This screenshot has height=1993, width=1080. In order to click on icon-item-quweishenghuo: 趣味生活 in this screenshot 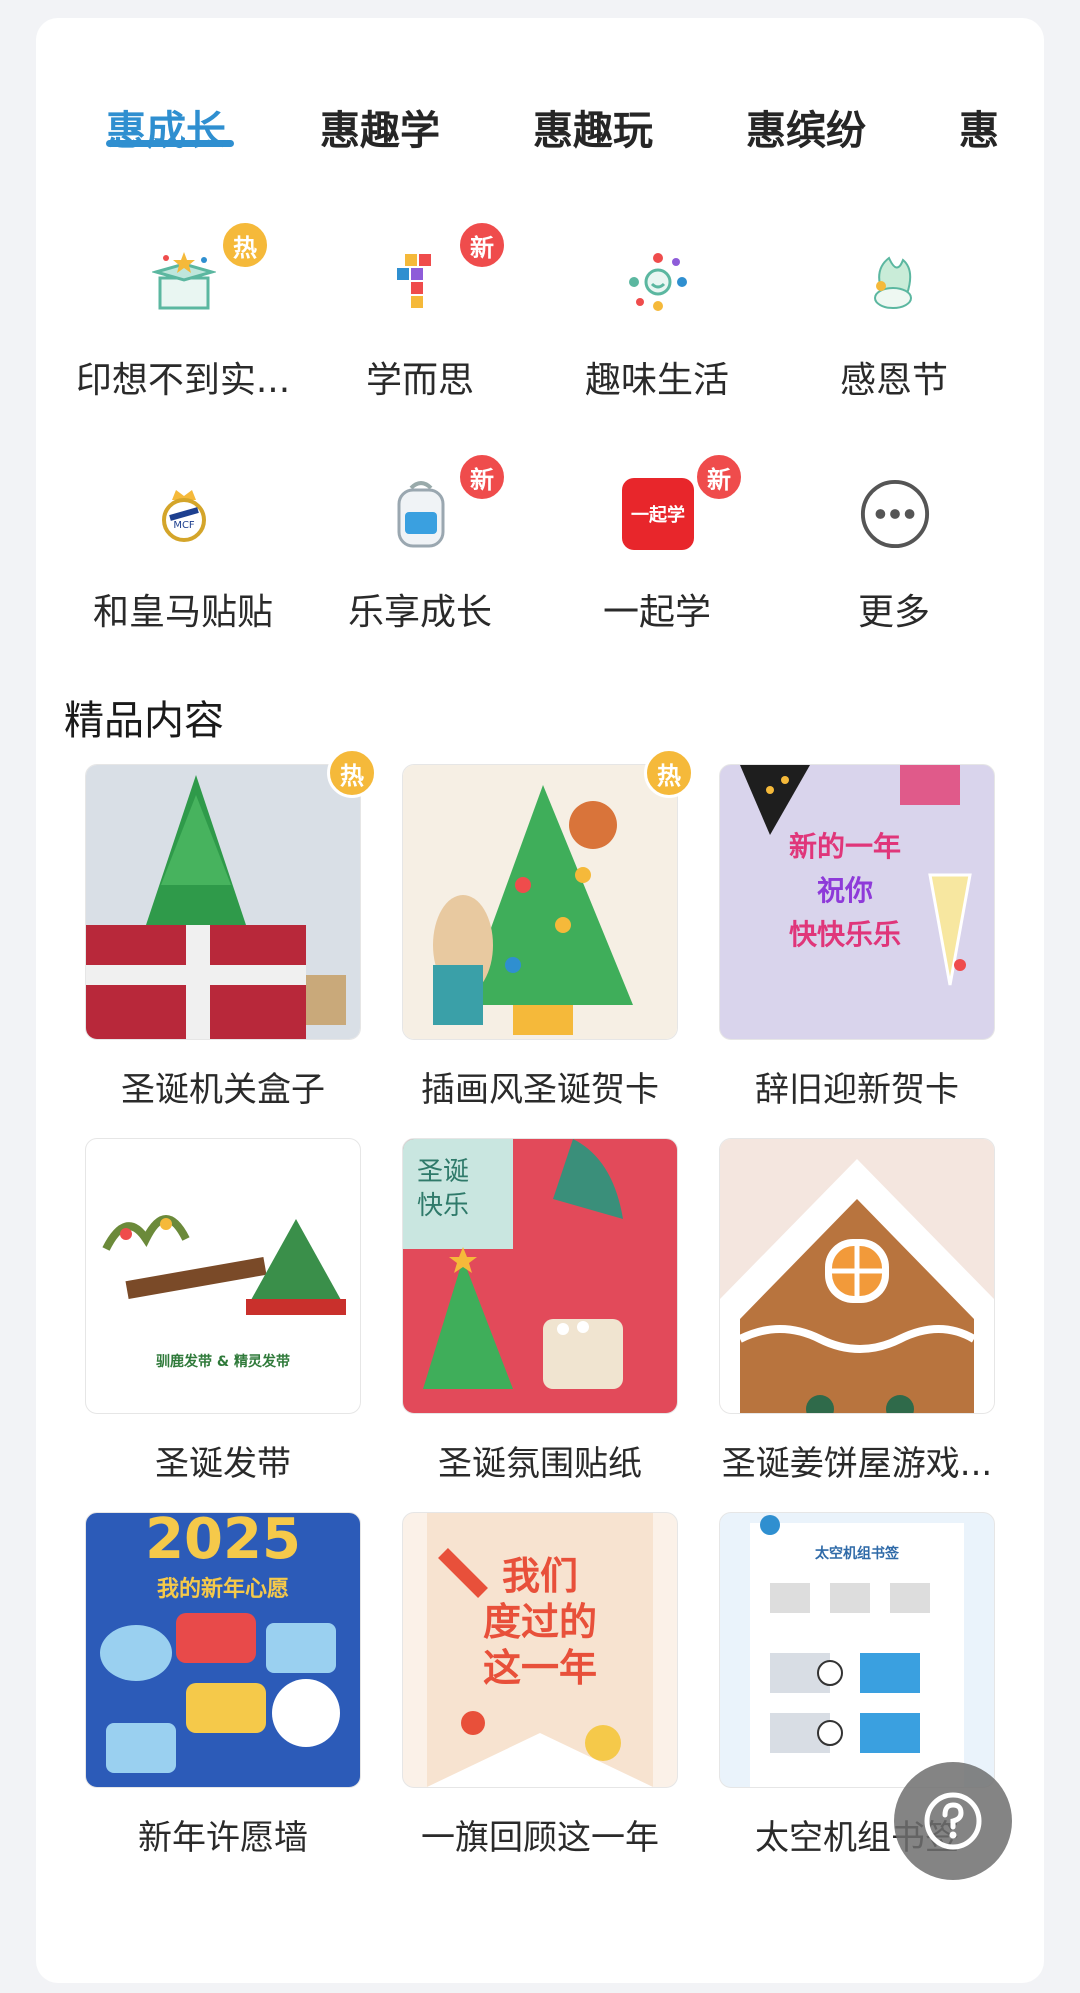, I will do `click(657, 336)`.